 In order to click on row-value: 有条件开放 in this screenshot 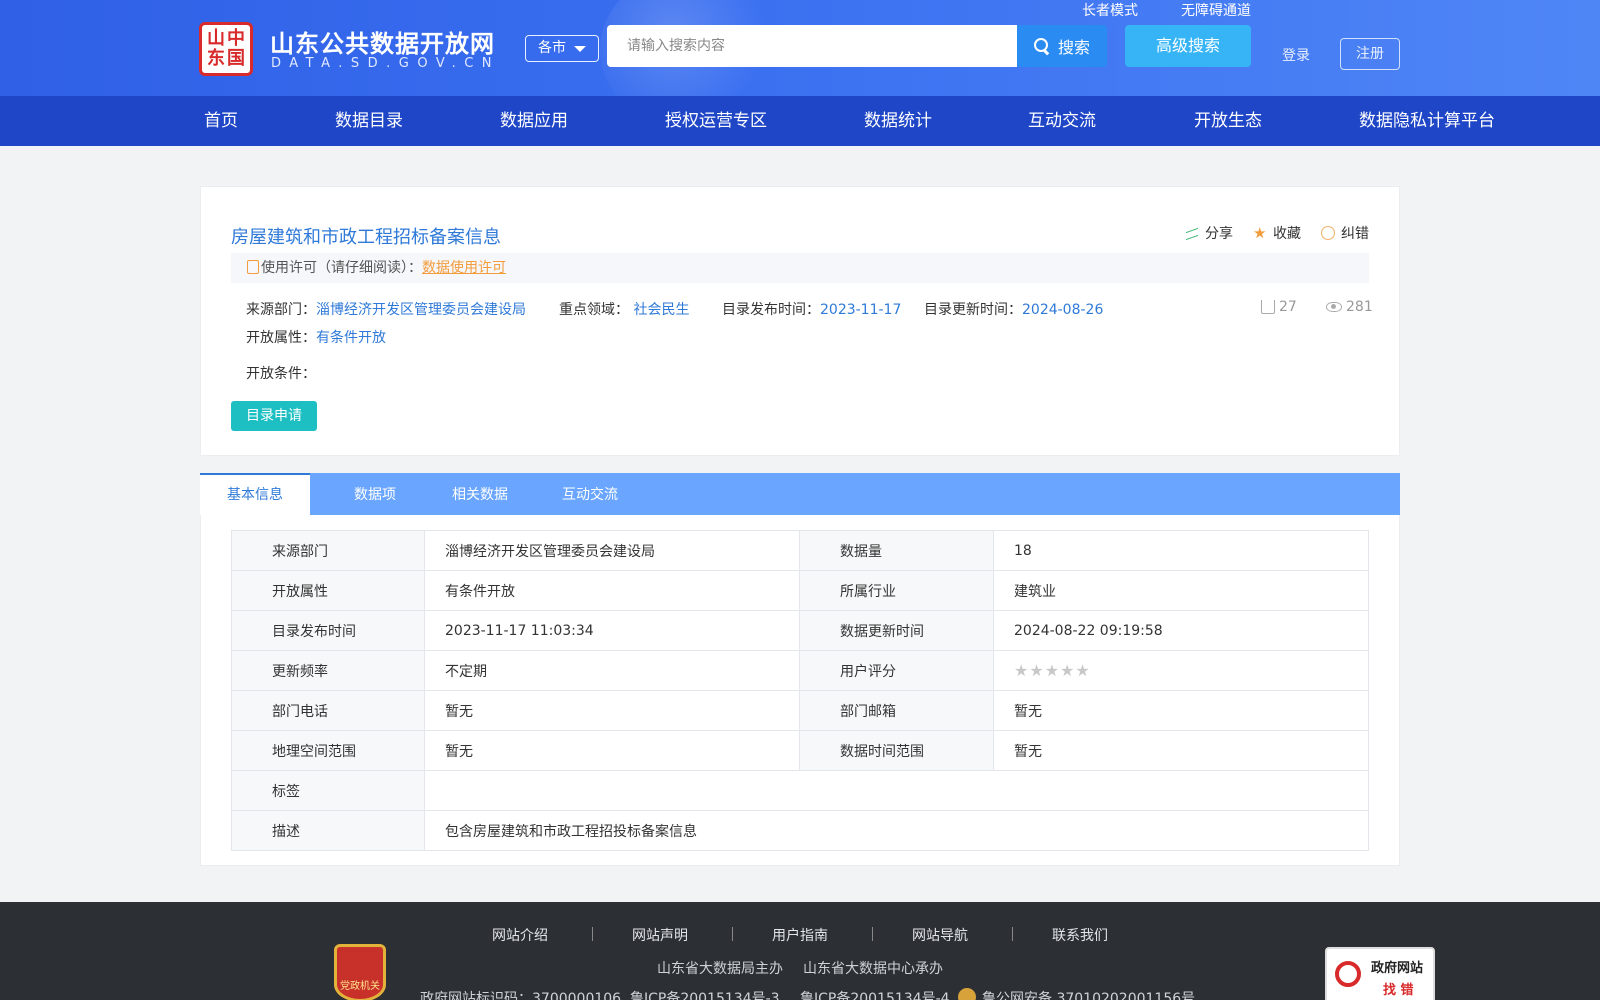, I will do `click(612, 590)`.